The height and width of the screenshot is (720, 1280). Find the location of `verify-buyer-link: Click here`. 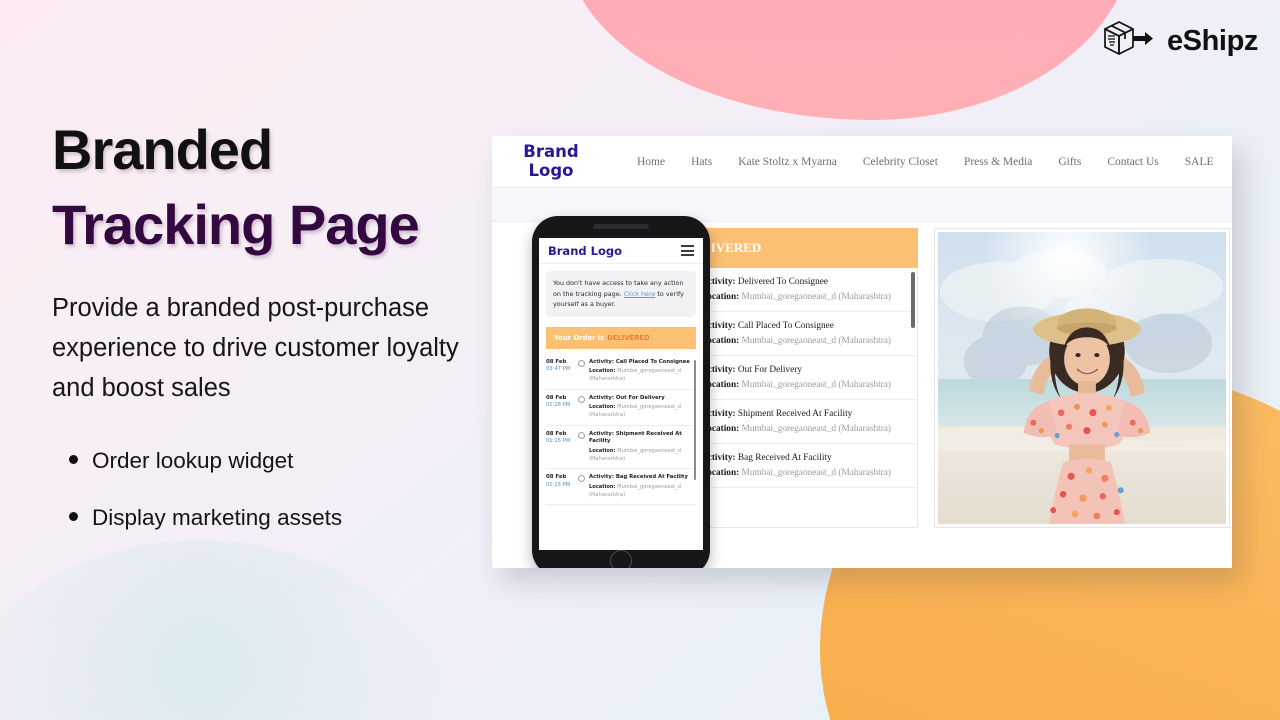

verify-buyer-link: Click here is located at coordinates (640, 294).